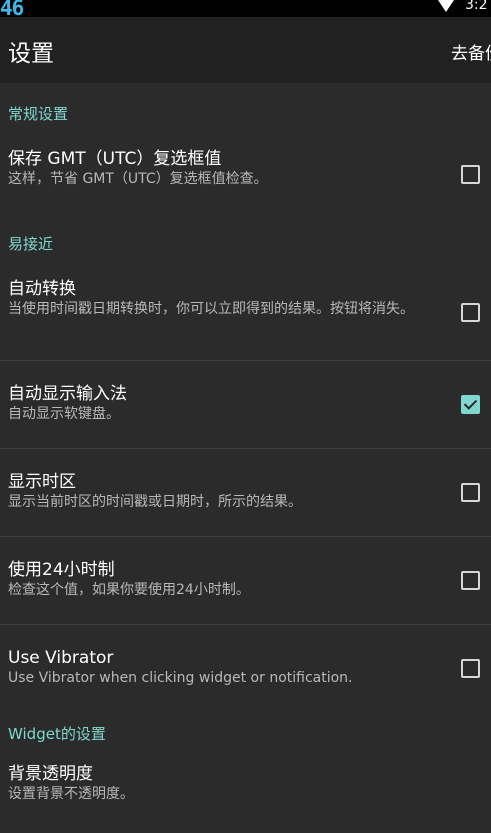 This screenshot has height=833, width=491. What do you see at coordinates (470, 174) in the screenshot?
I see `checkbox-save-gmt` at bounding box center [470, 174].